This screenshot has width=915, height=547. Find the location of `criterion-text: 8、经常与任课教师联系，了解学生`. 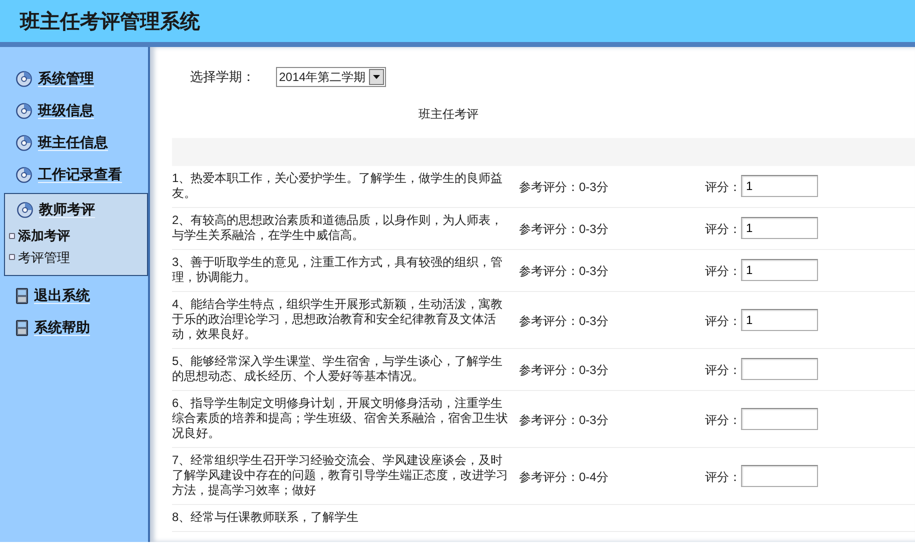

criterion-text: 8、经常与任课教师联系，了解学生 is located at coordinates (266, 517).